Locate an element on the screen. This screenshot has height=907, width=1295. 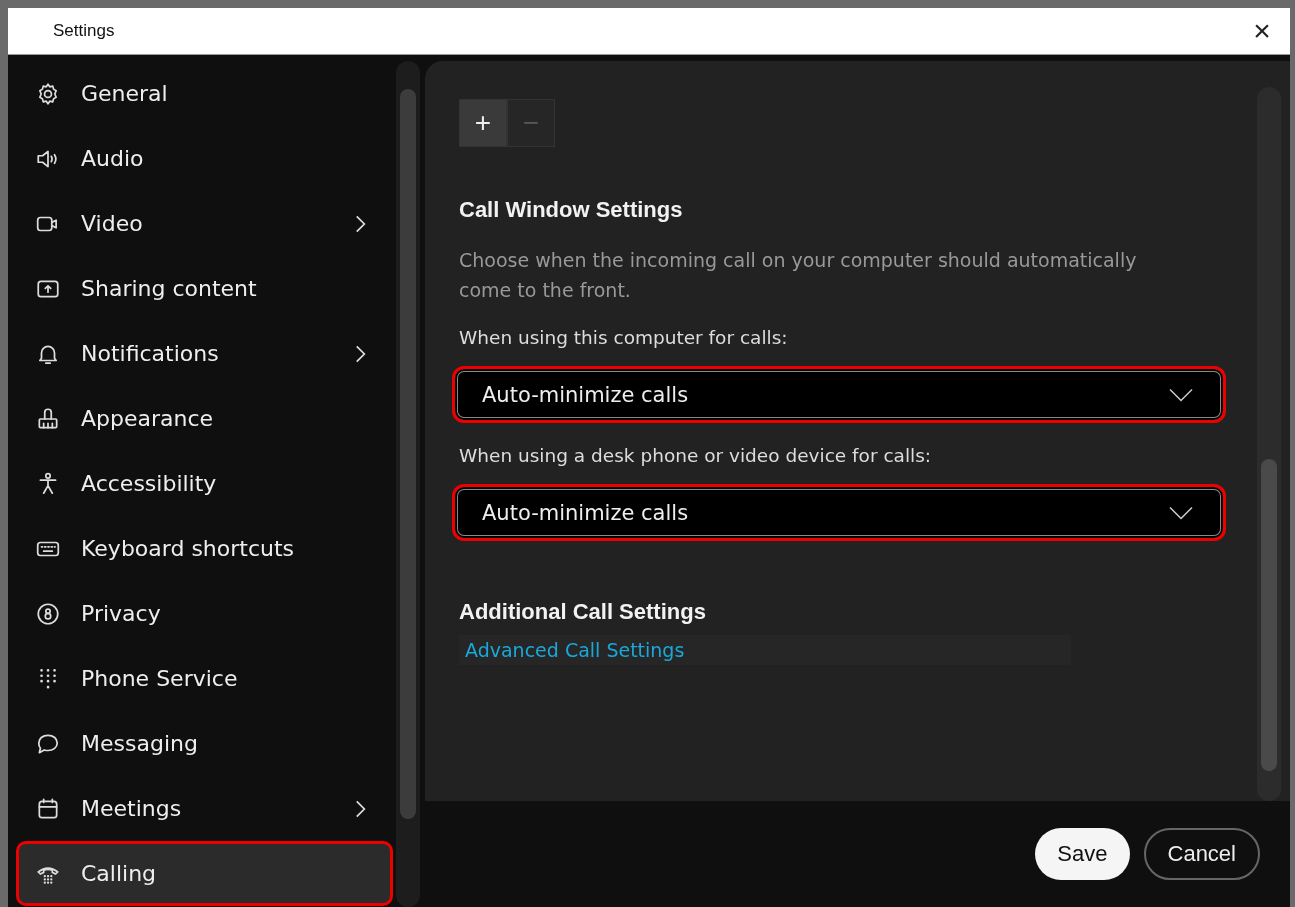
close-button: × is located at coordinates (1262, 31).